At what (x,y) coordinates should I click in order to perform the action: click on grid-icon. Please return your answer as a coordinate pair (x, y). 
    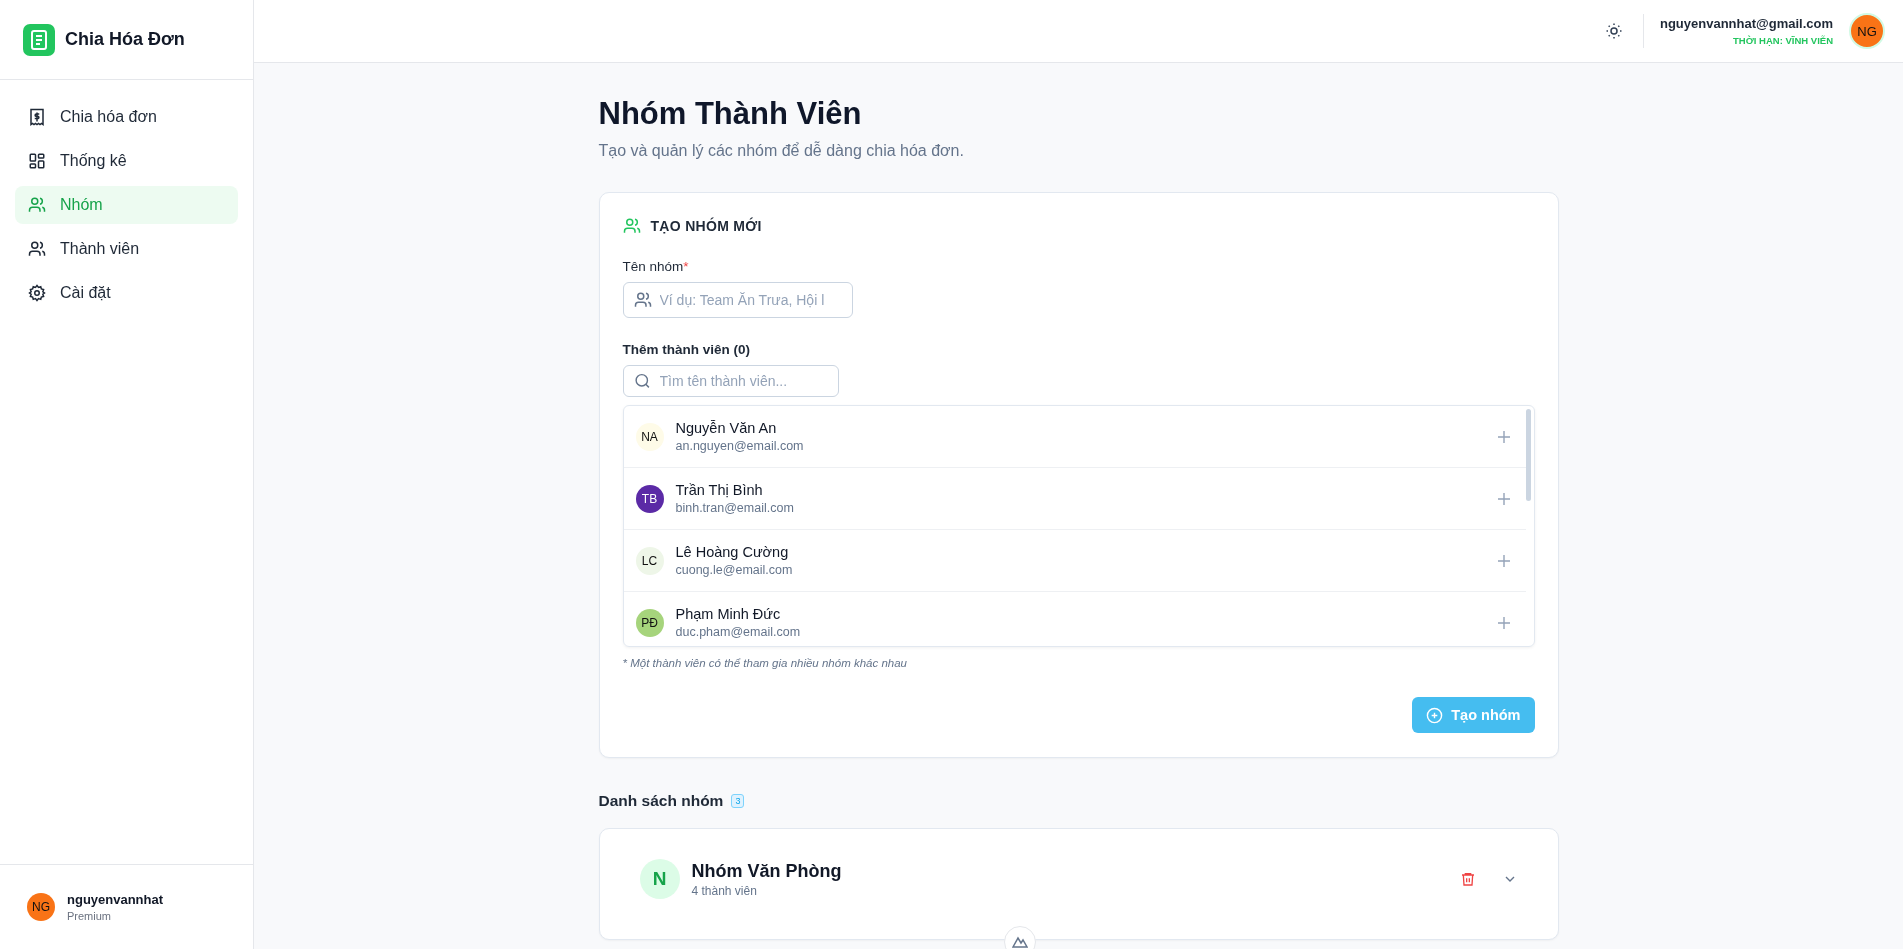
    Looking at the image, I should click on (37, 161).